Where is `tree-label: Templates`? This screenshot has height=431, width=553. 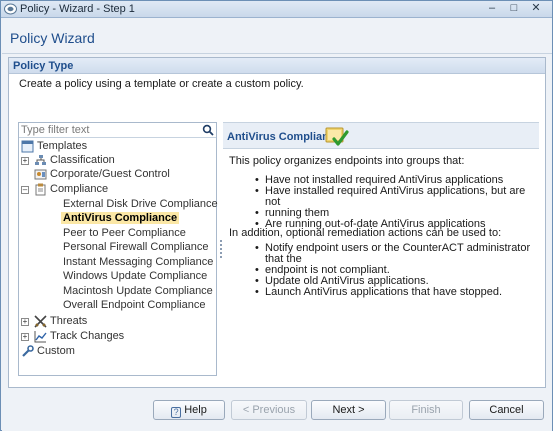
tree-label: Templates is located at coordinates (62, 146).